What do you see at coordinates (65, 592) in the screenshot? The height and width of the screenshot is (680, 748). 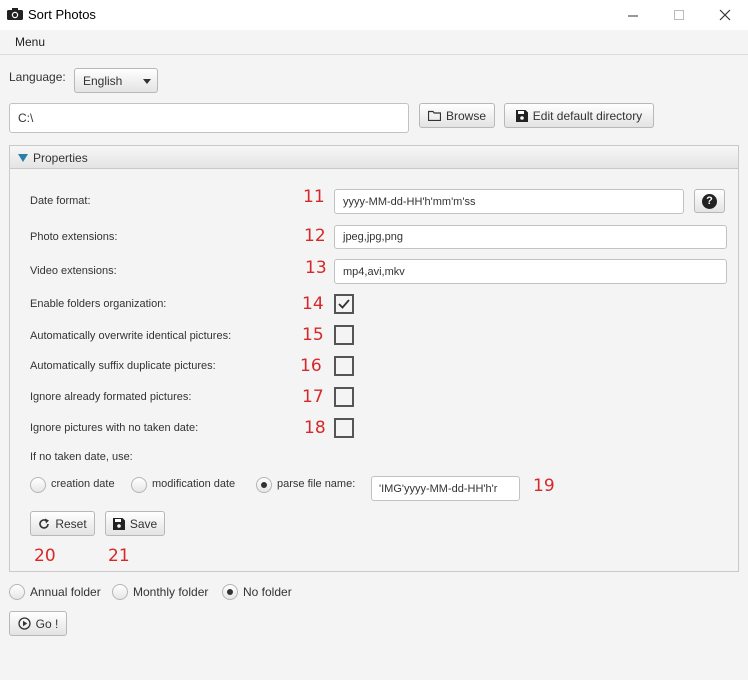 I see `annual-folder-label: Annual folder` at bounding box center [65, 592].